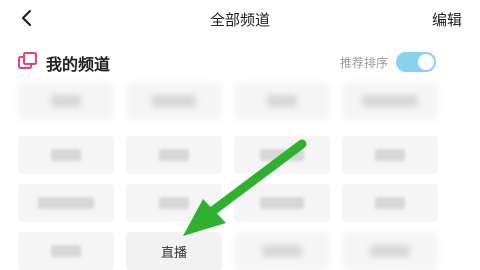 This screenshot has height=270, width=480. I want to click on channel-tile-live: 直播, so click(174, 251).